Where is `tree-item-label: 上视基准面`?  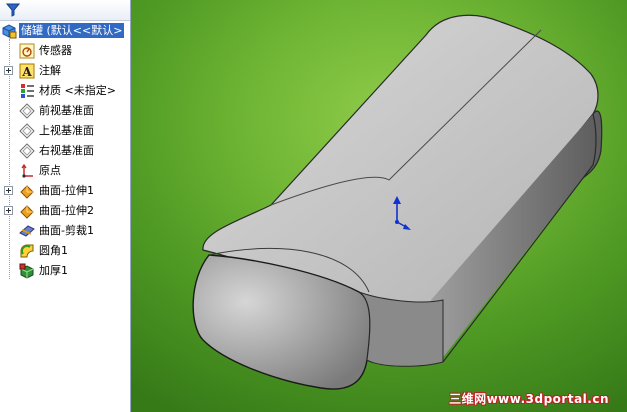 tree-item-label: 上视基准面 is located at coordinates (66, 130).